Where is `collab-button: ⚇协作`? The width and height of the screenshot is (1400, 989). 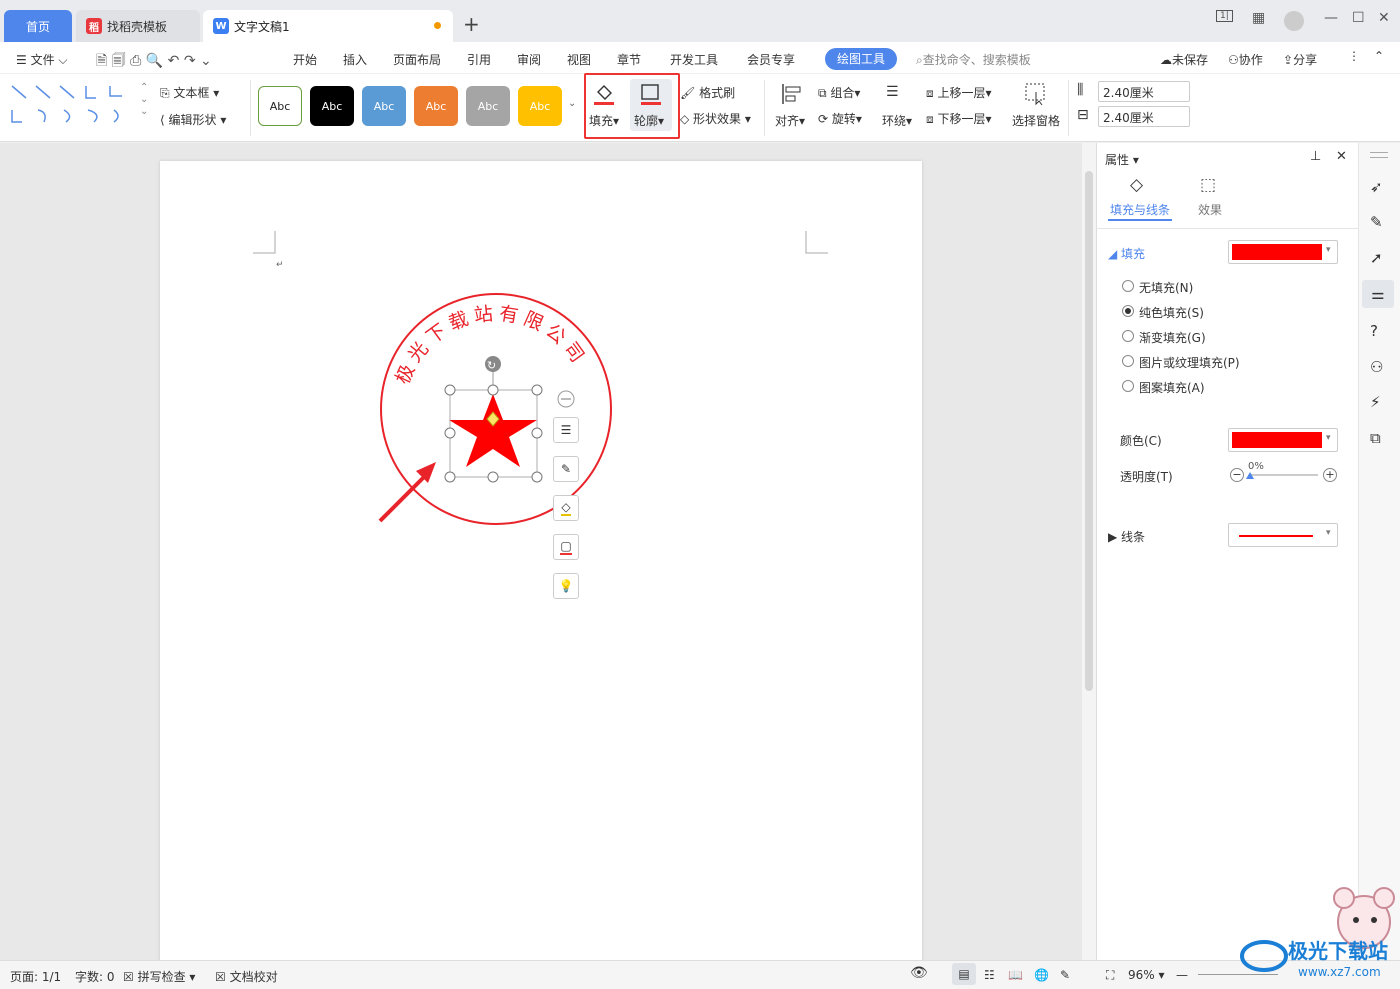
collab-button: ⚇协作 is located at coordinates (1245, 59).